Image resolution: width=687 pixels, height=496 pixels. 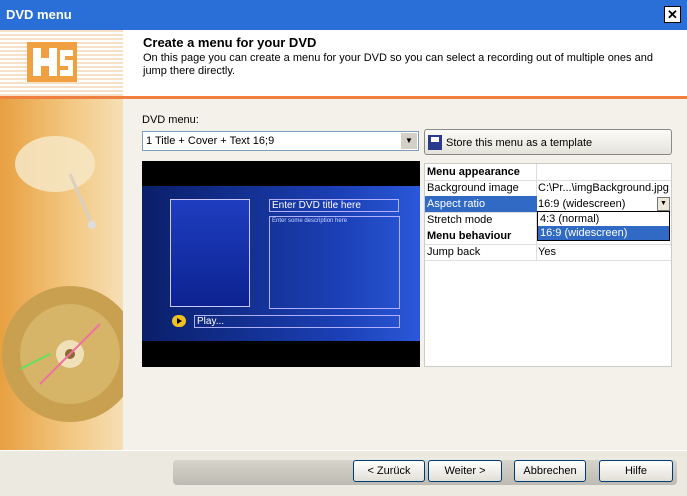 I want to click on save-icon, so click(x=435, y=142).